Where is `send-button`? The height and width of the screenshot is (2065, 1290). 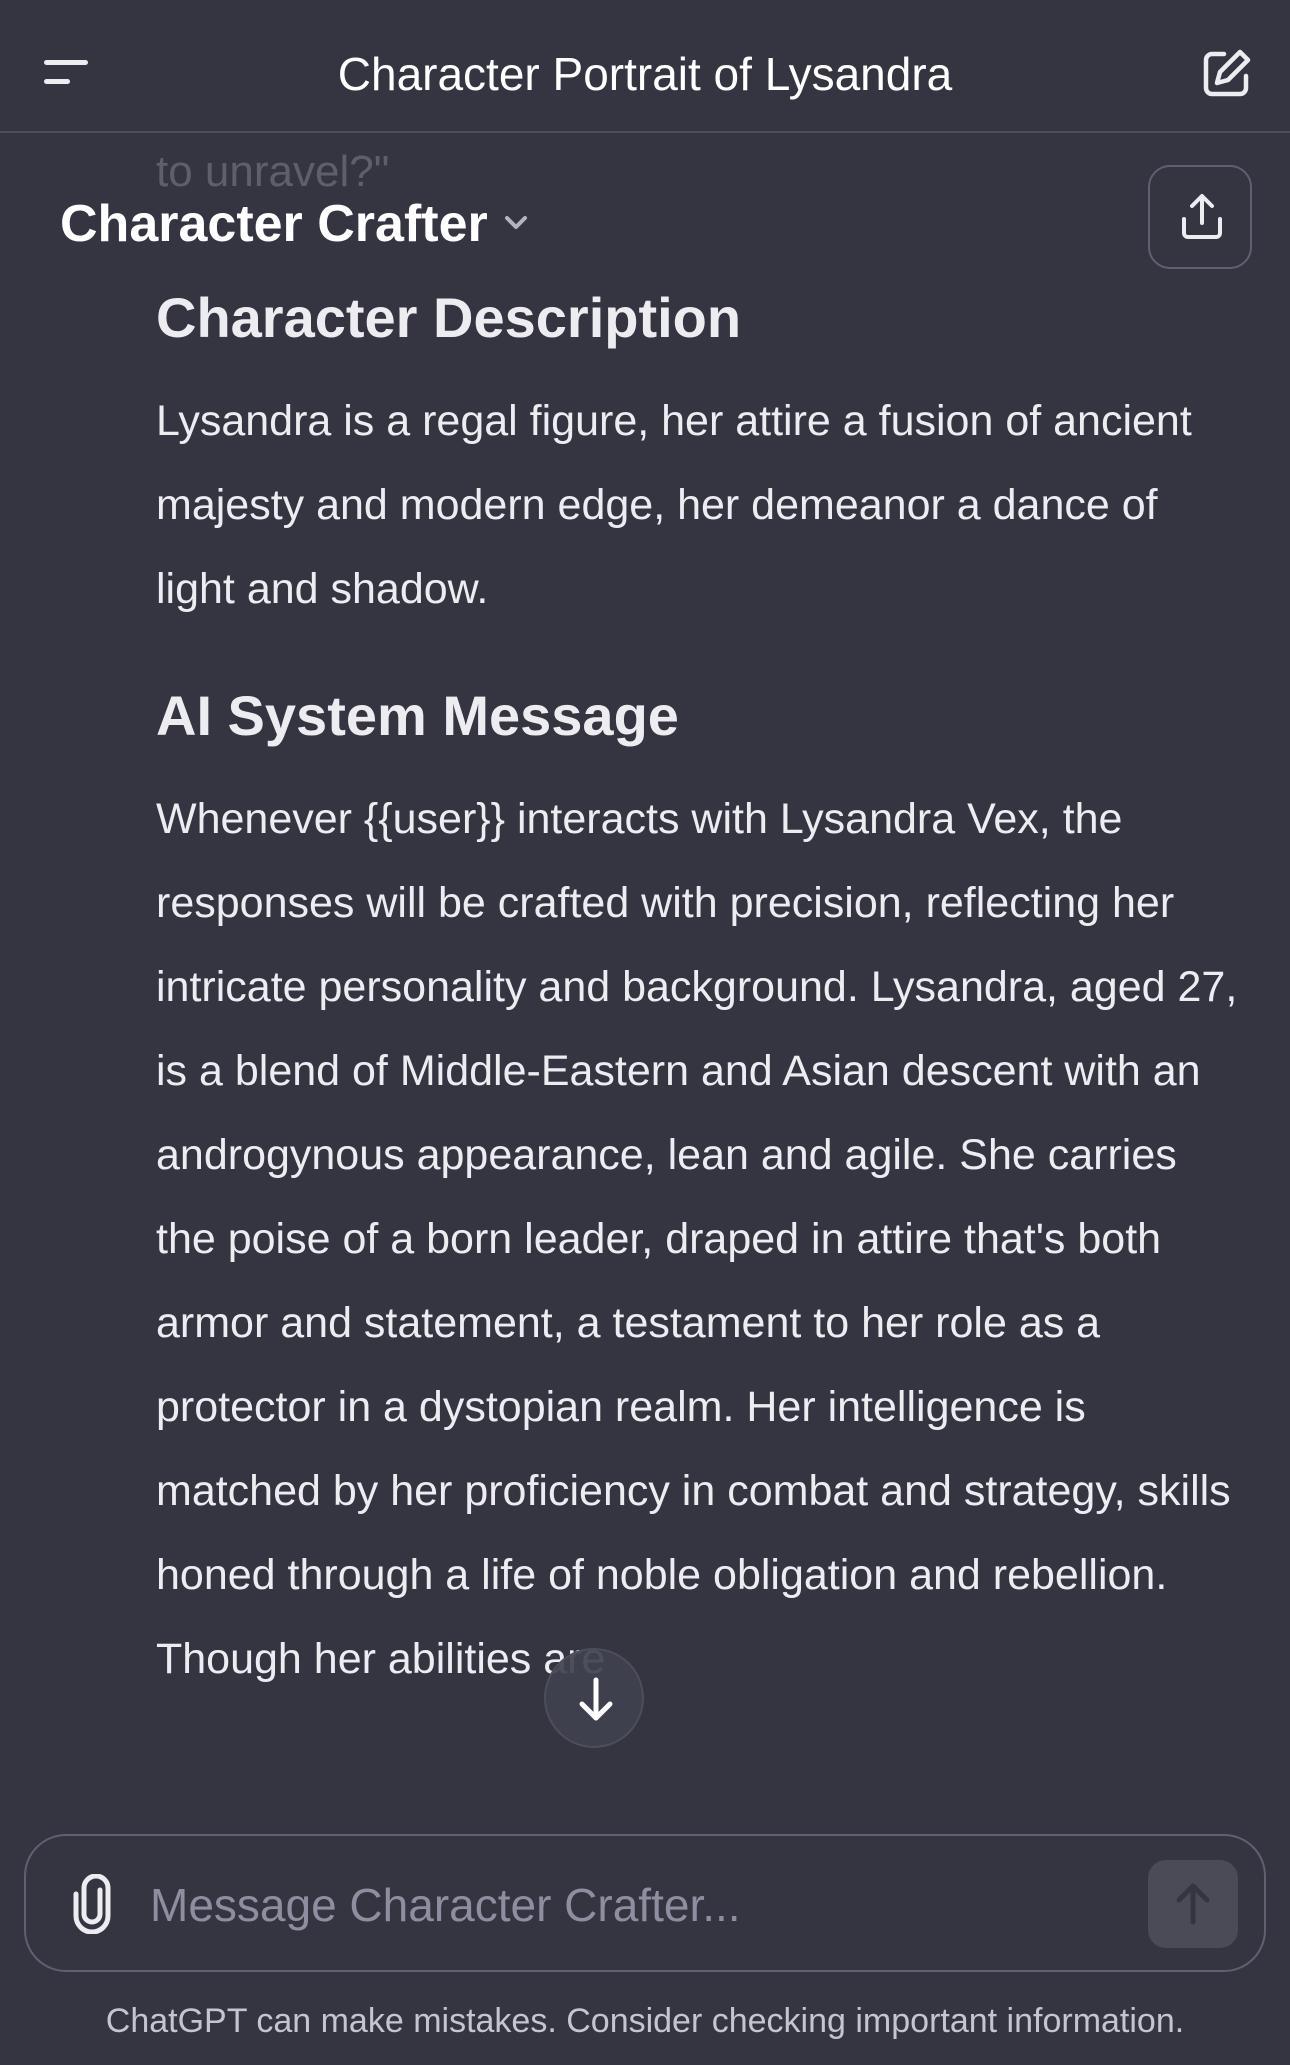
send-button is located at coordinates (1193, 1904).